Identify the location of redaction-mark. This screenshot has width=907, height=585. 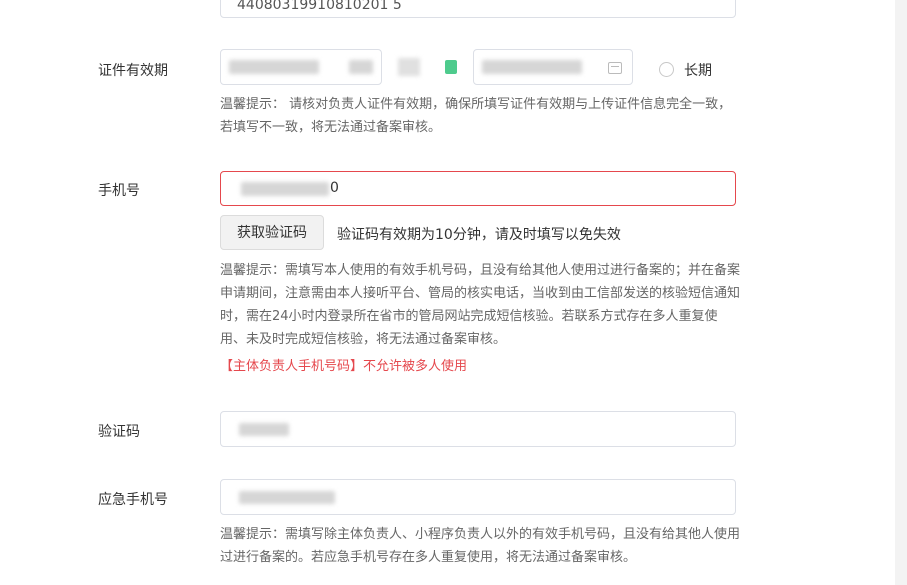
(451, 67).